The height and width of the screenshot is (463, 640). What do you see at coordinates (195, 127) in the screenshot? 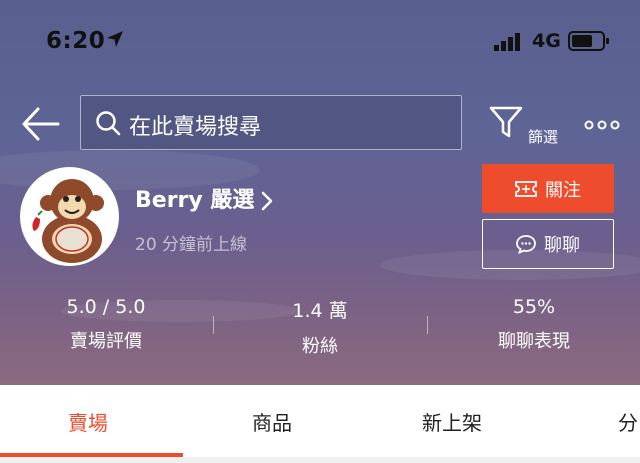
I see `search-placeholder: 在此賣場搜尋` at bounding box center [195, 127].